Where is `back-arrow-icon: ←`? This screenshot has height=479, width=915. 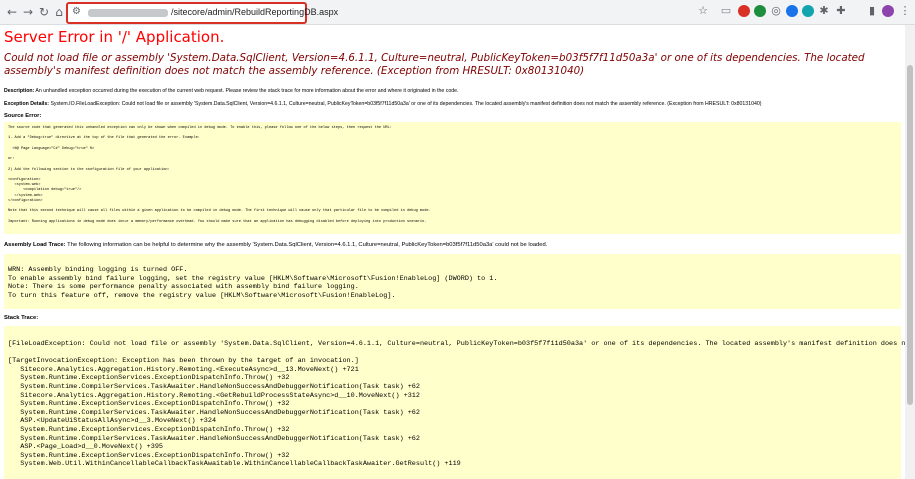
back-arrow-icon: ← is located at coordinates (12, 12).